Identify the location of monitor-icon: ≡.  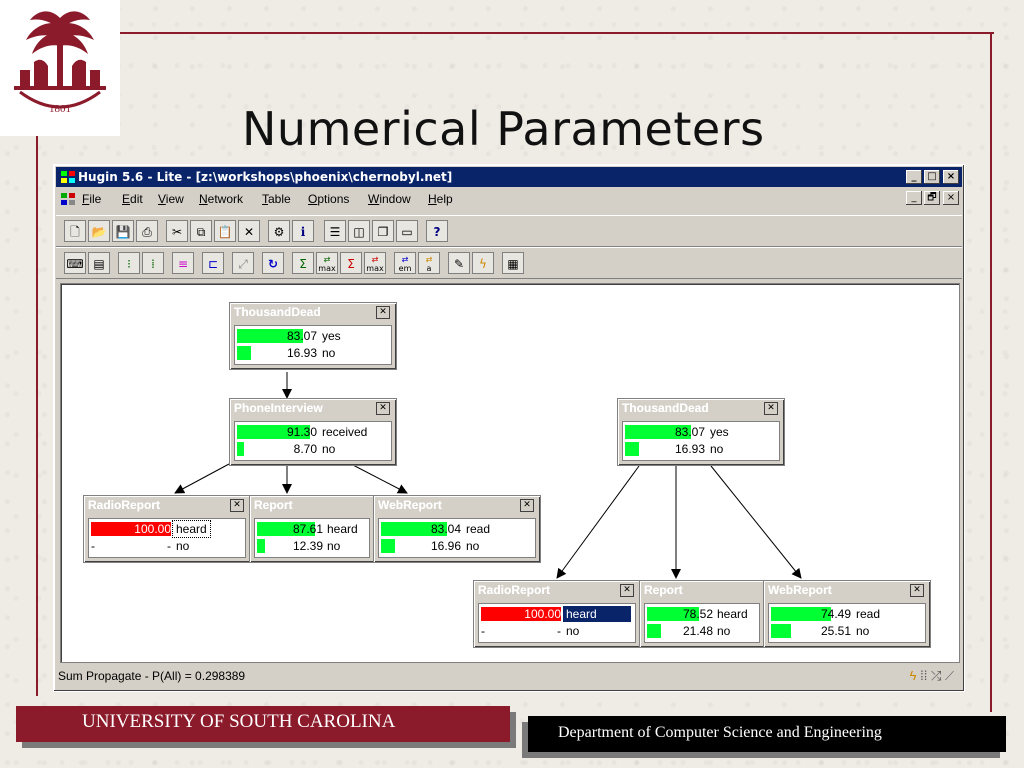
(183, 263).